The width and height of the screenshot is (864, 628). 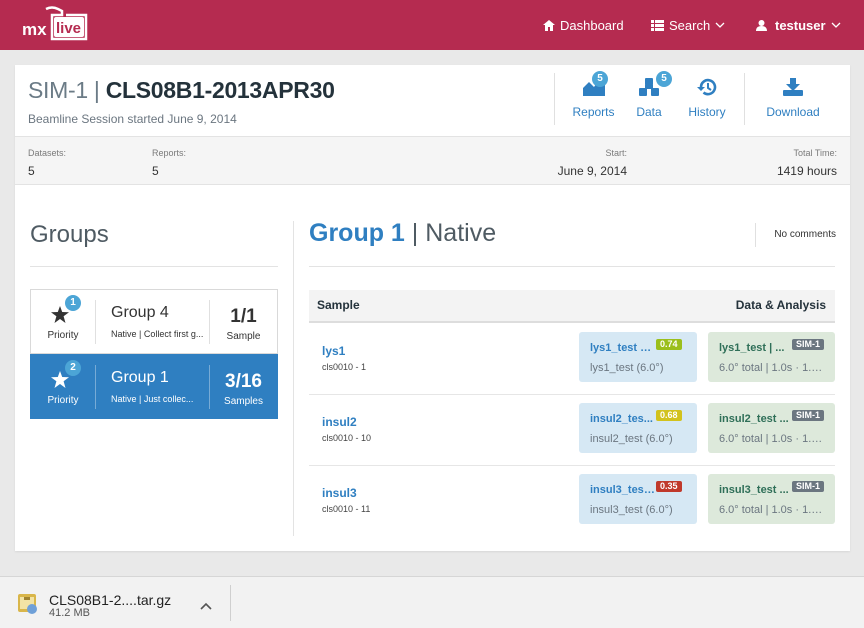 What do you see at coordinates (669, 486) in the screenshot?
I see `score-badge: 0.35` at bounding box center [669, 486].